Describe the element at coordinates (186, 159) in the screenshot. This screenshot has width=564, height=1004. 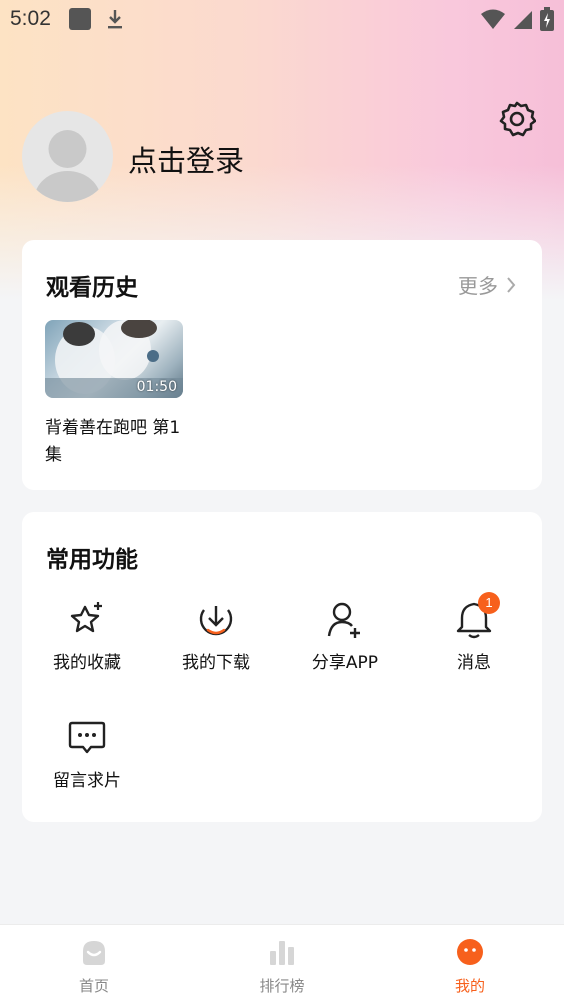
I see `login-link: 点击登录` at that location.